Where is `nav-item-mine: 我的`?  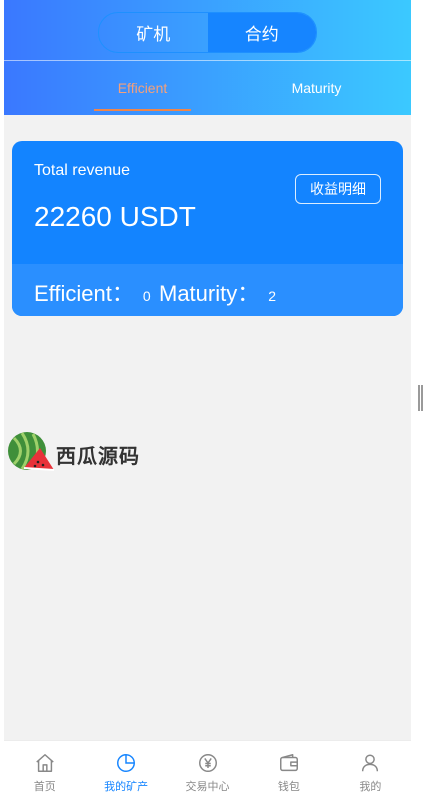 nav-item-mine: 我的 is located at coordinates (370, 769).